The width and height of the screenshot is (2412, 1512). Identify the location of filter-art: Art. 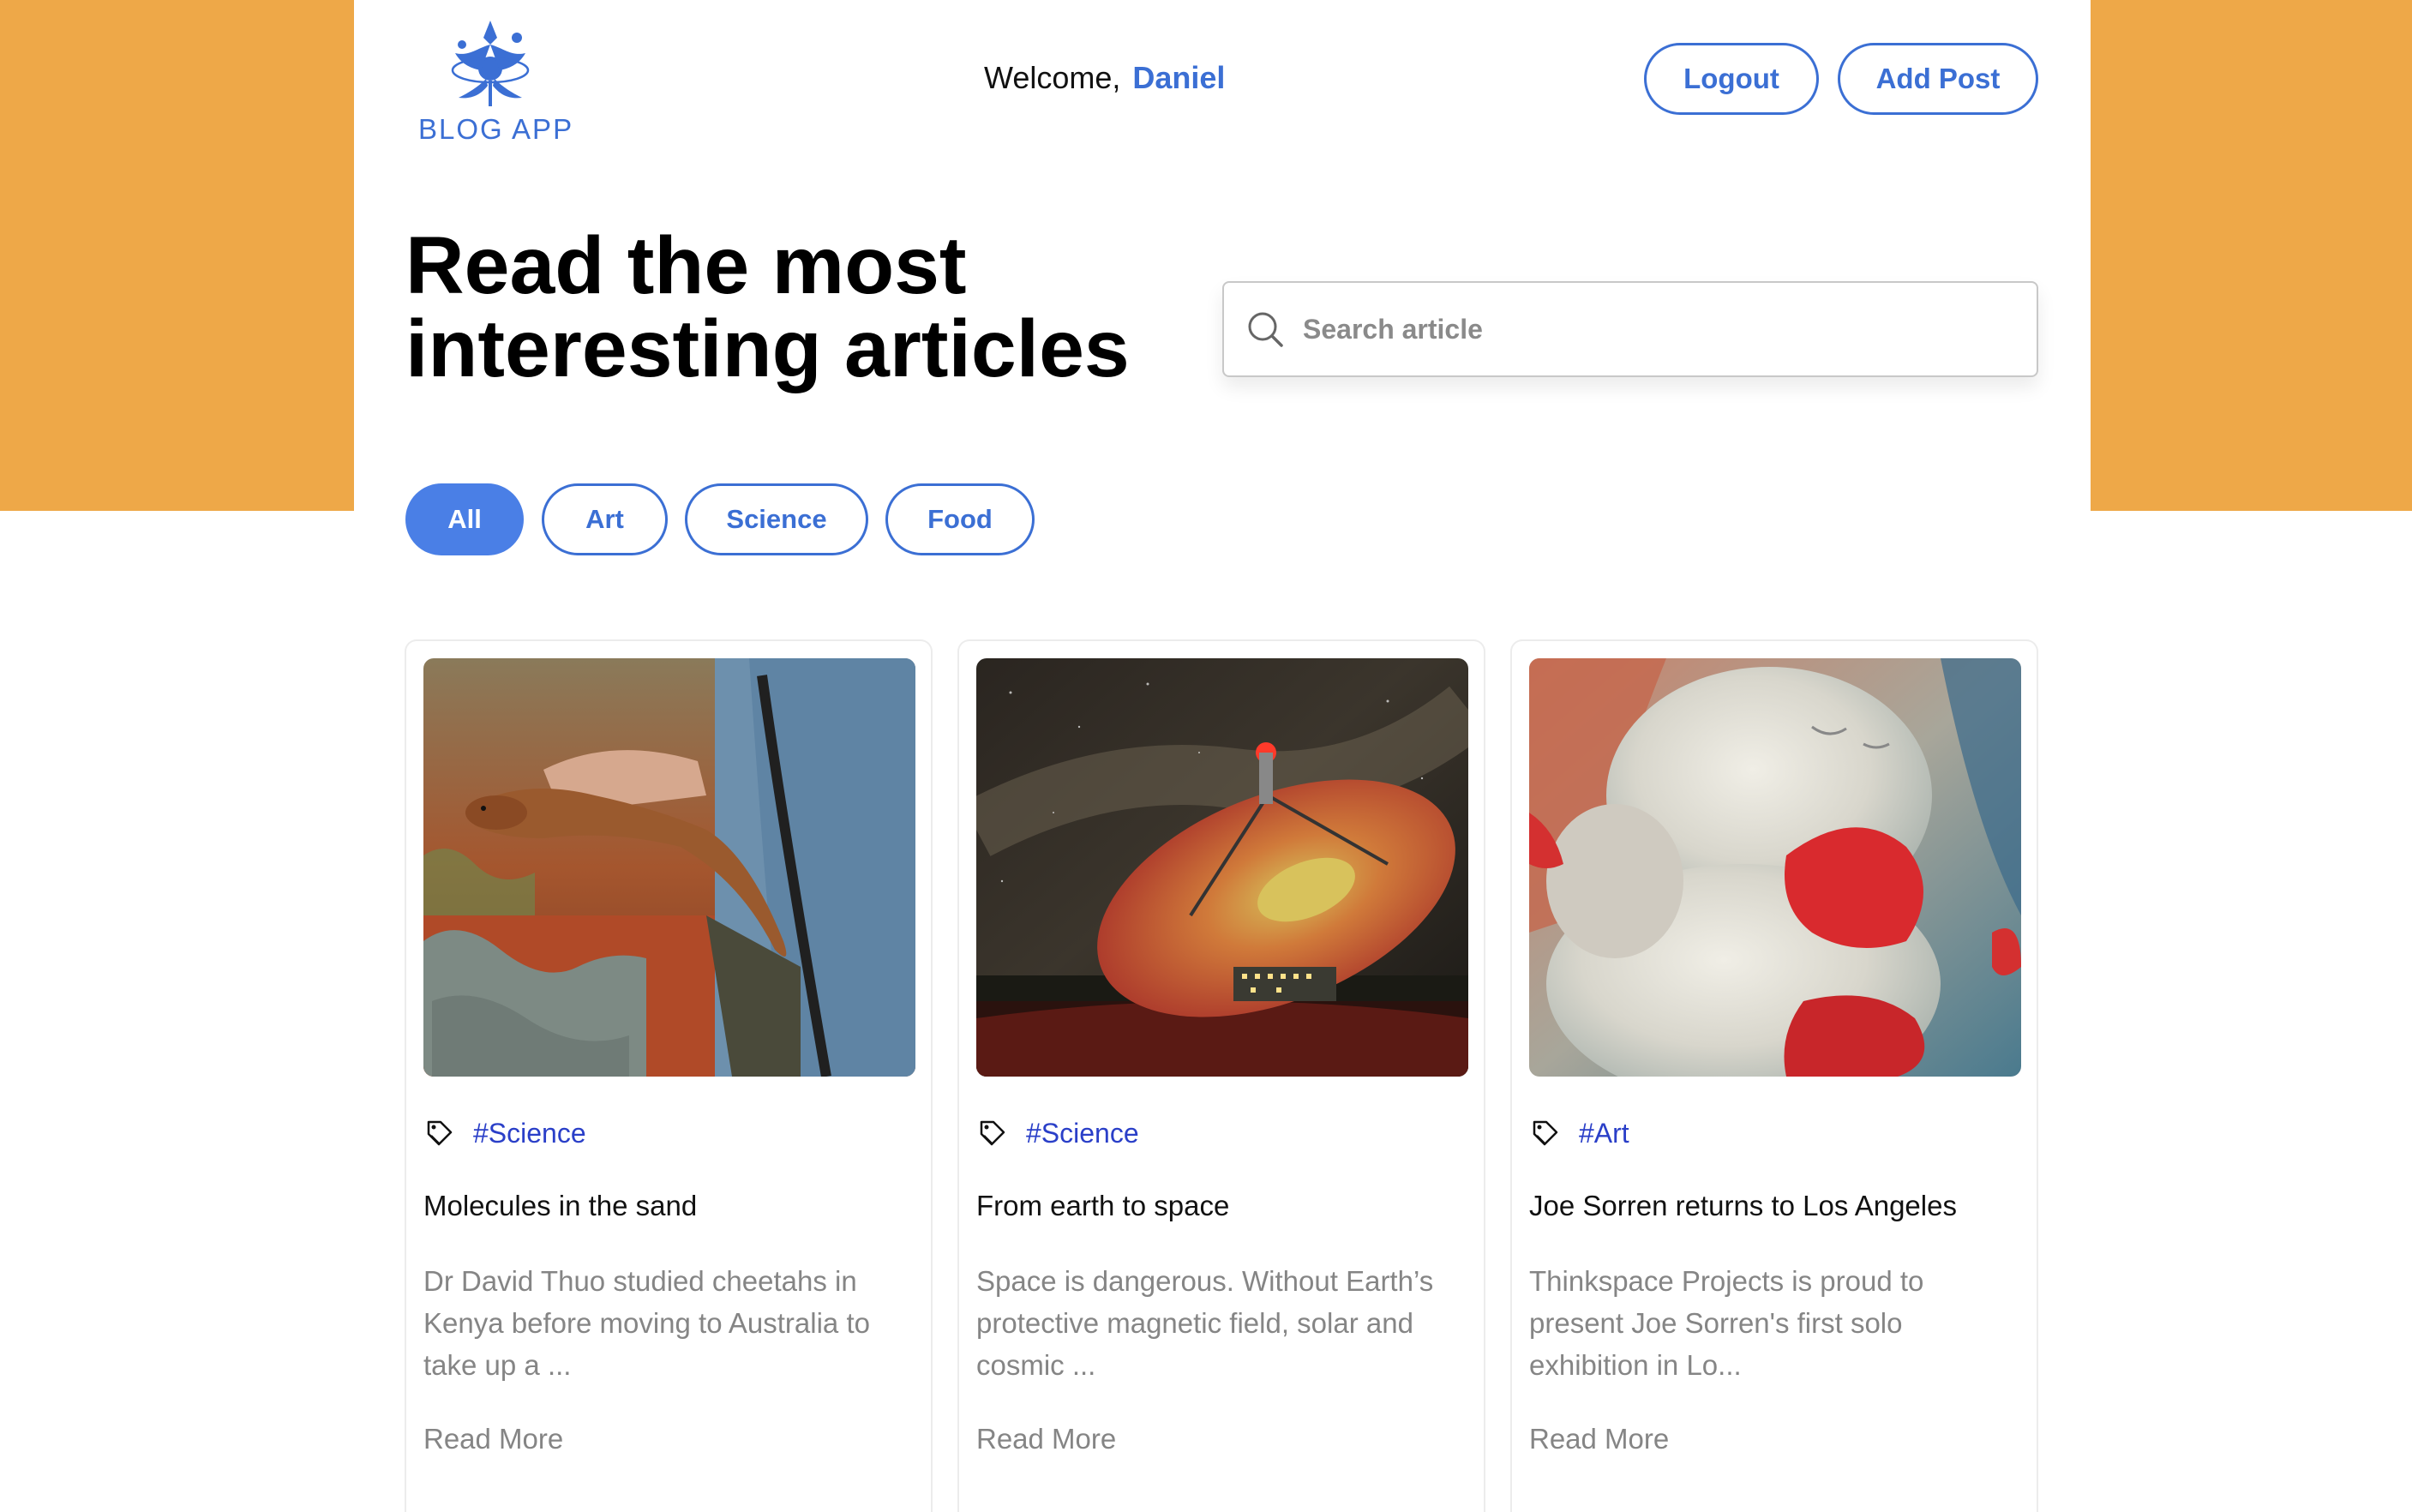
(605, 519).